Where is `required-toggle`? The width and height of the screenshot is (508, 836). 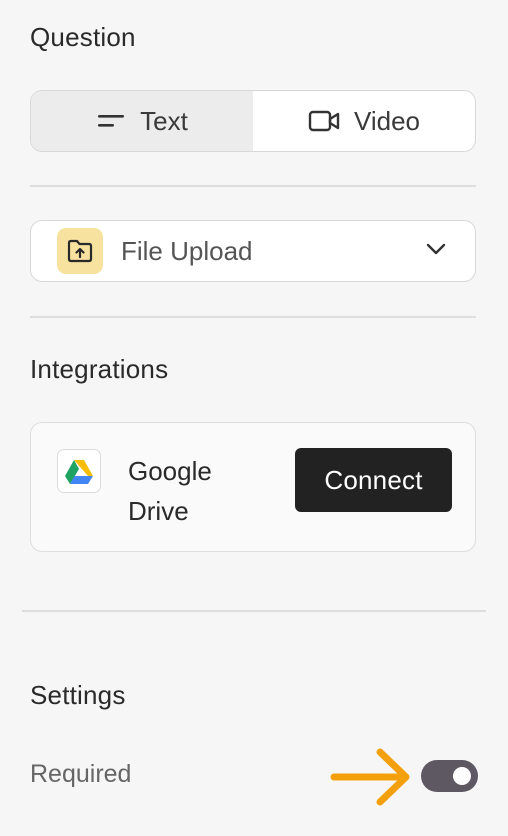
required-toggle is located at coordinates (449, 776).